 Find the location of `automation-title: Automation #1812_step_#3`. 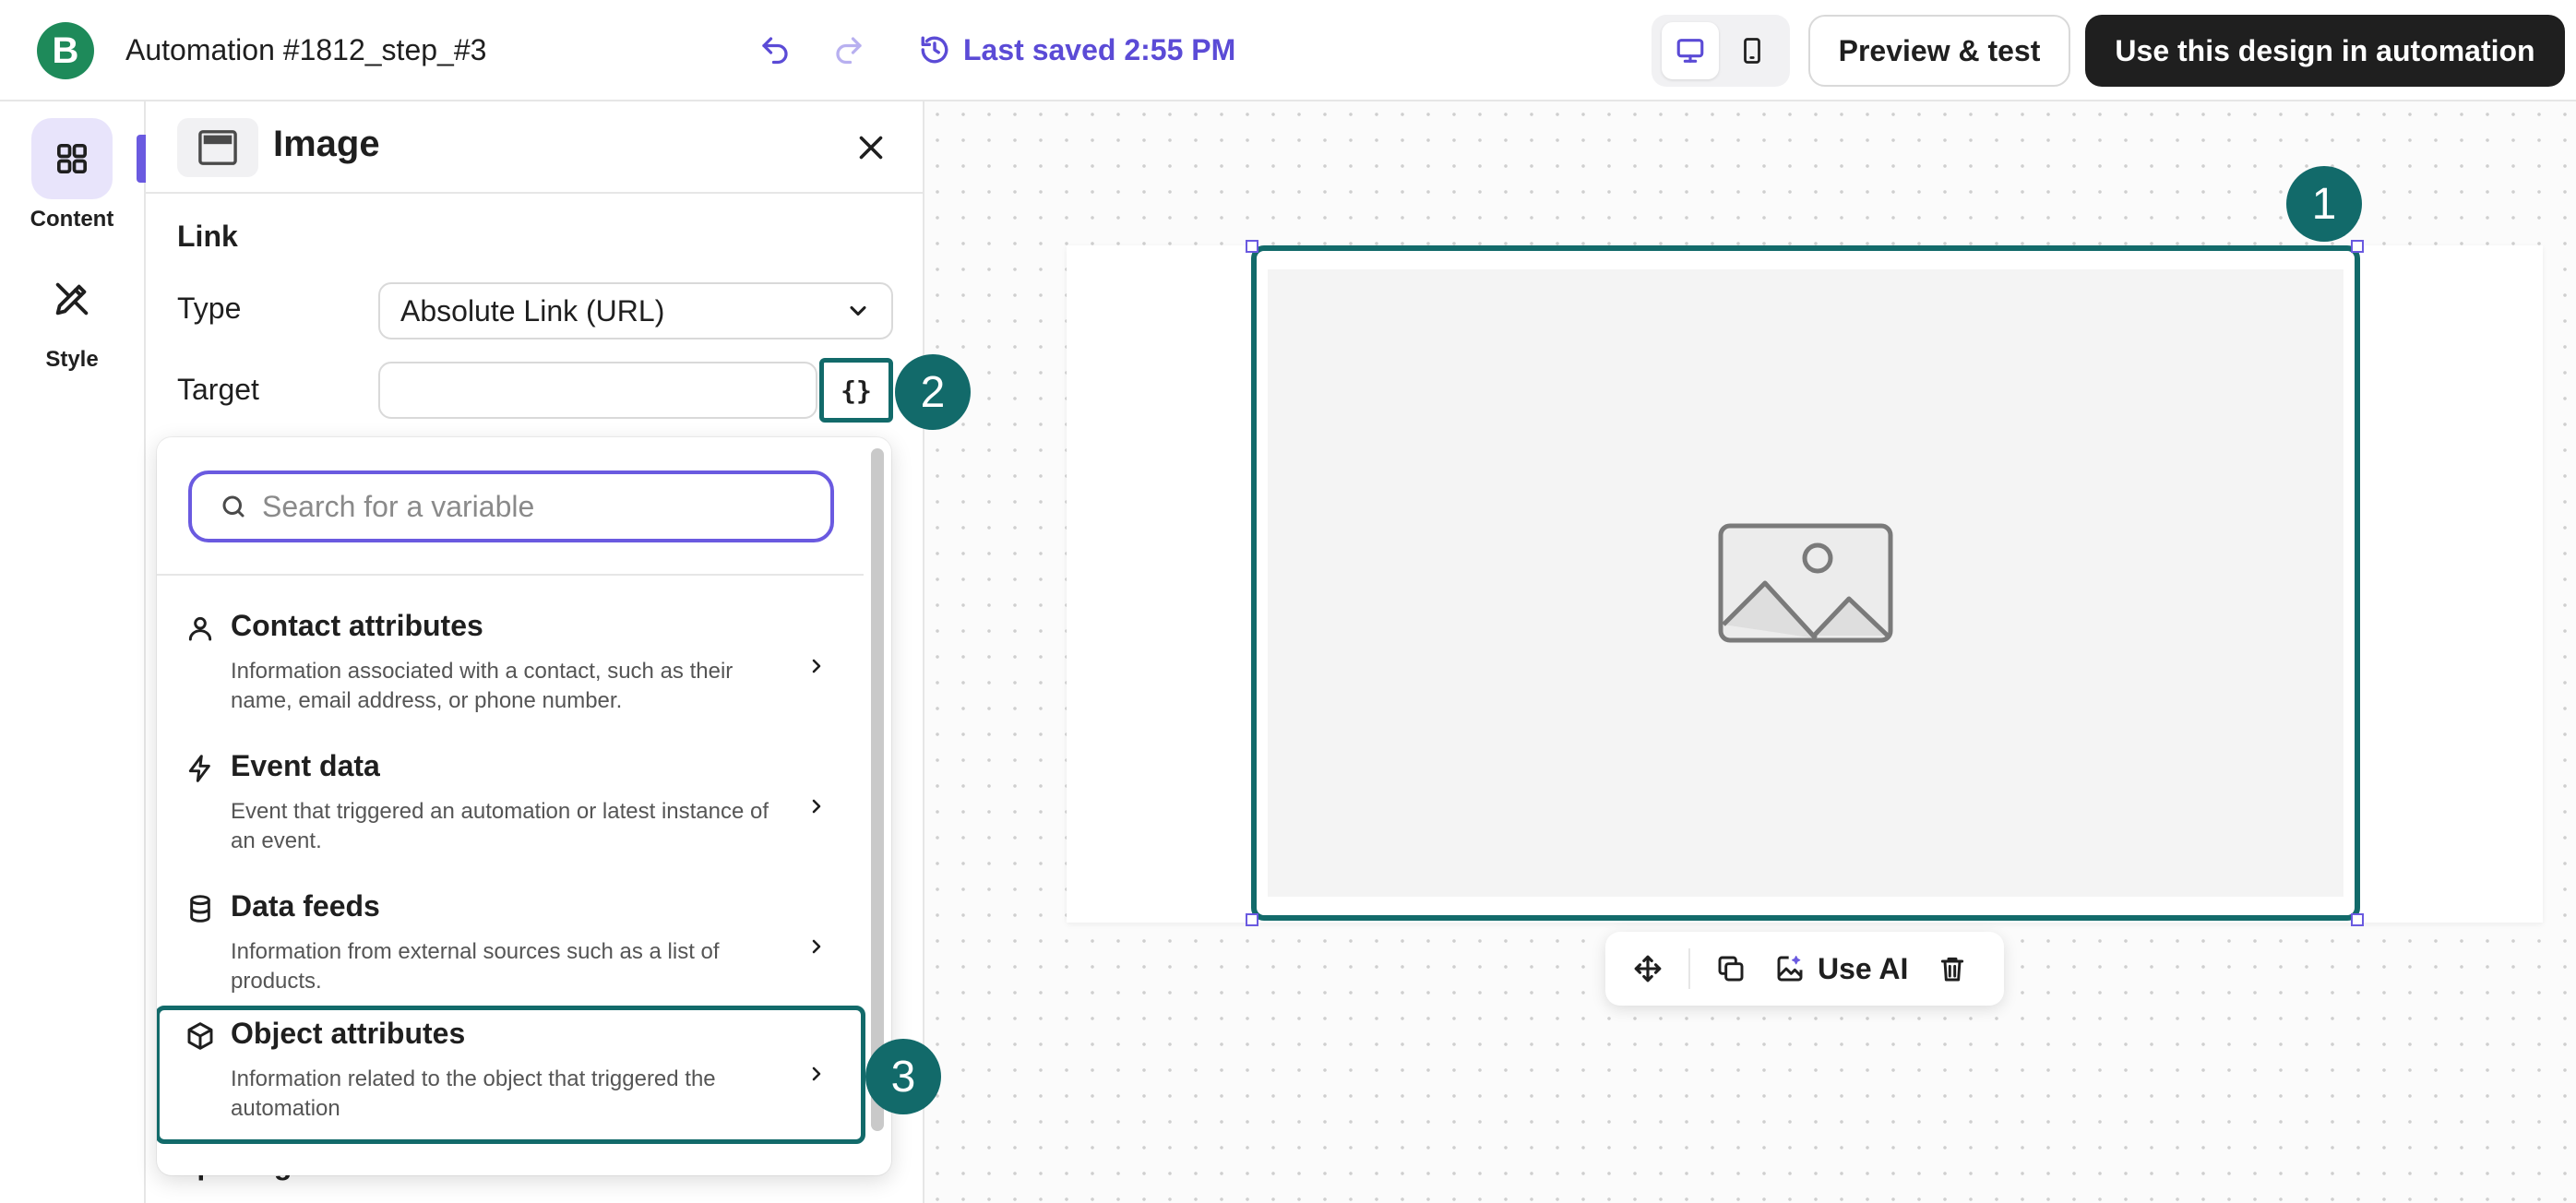

automation-title: Automation #1812_step_#3 is located at coordinates (305, 50).